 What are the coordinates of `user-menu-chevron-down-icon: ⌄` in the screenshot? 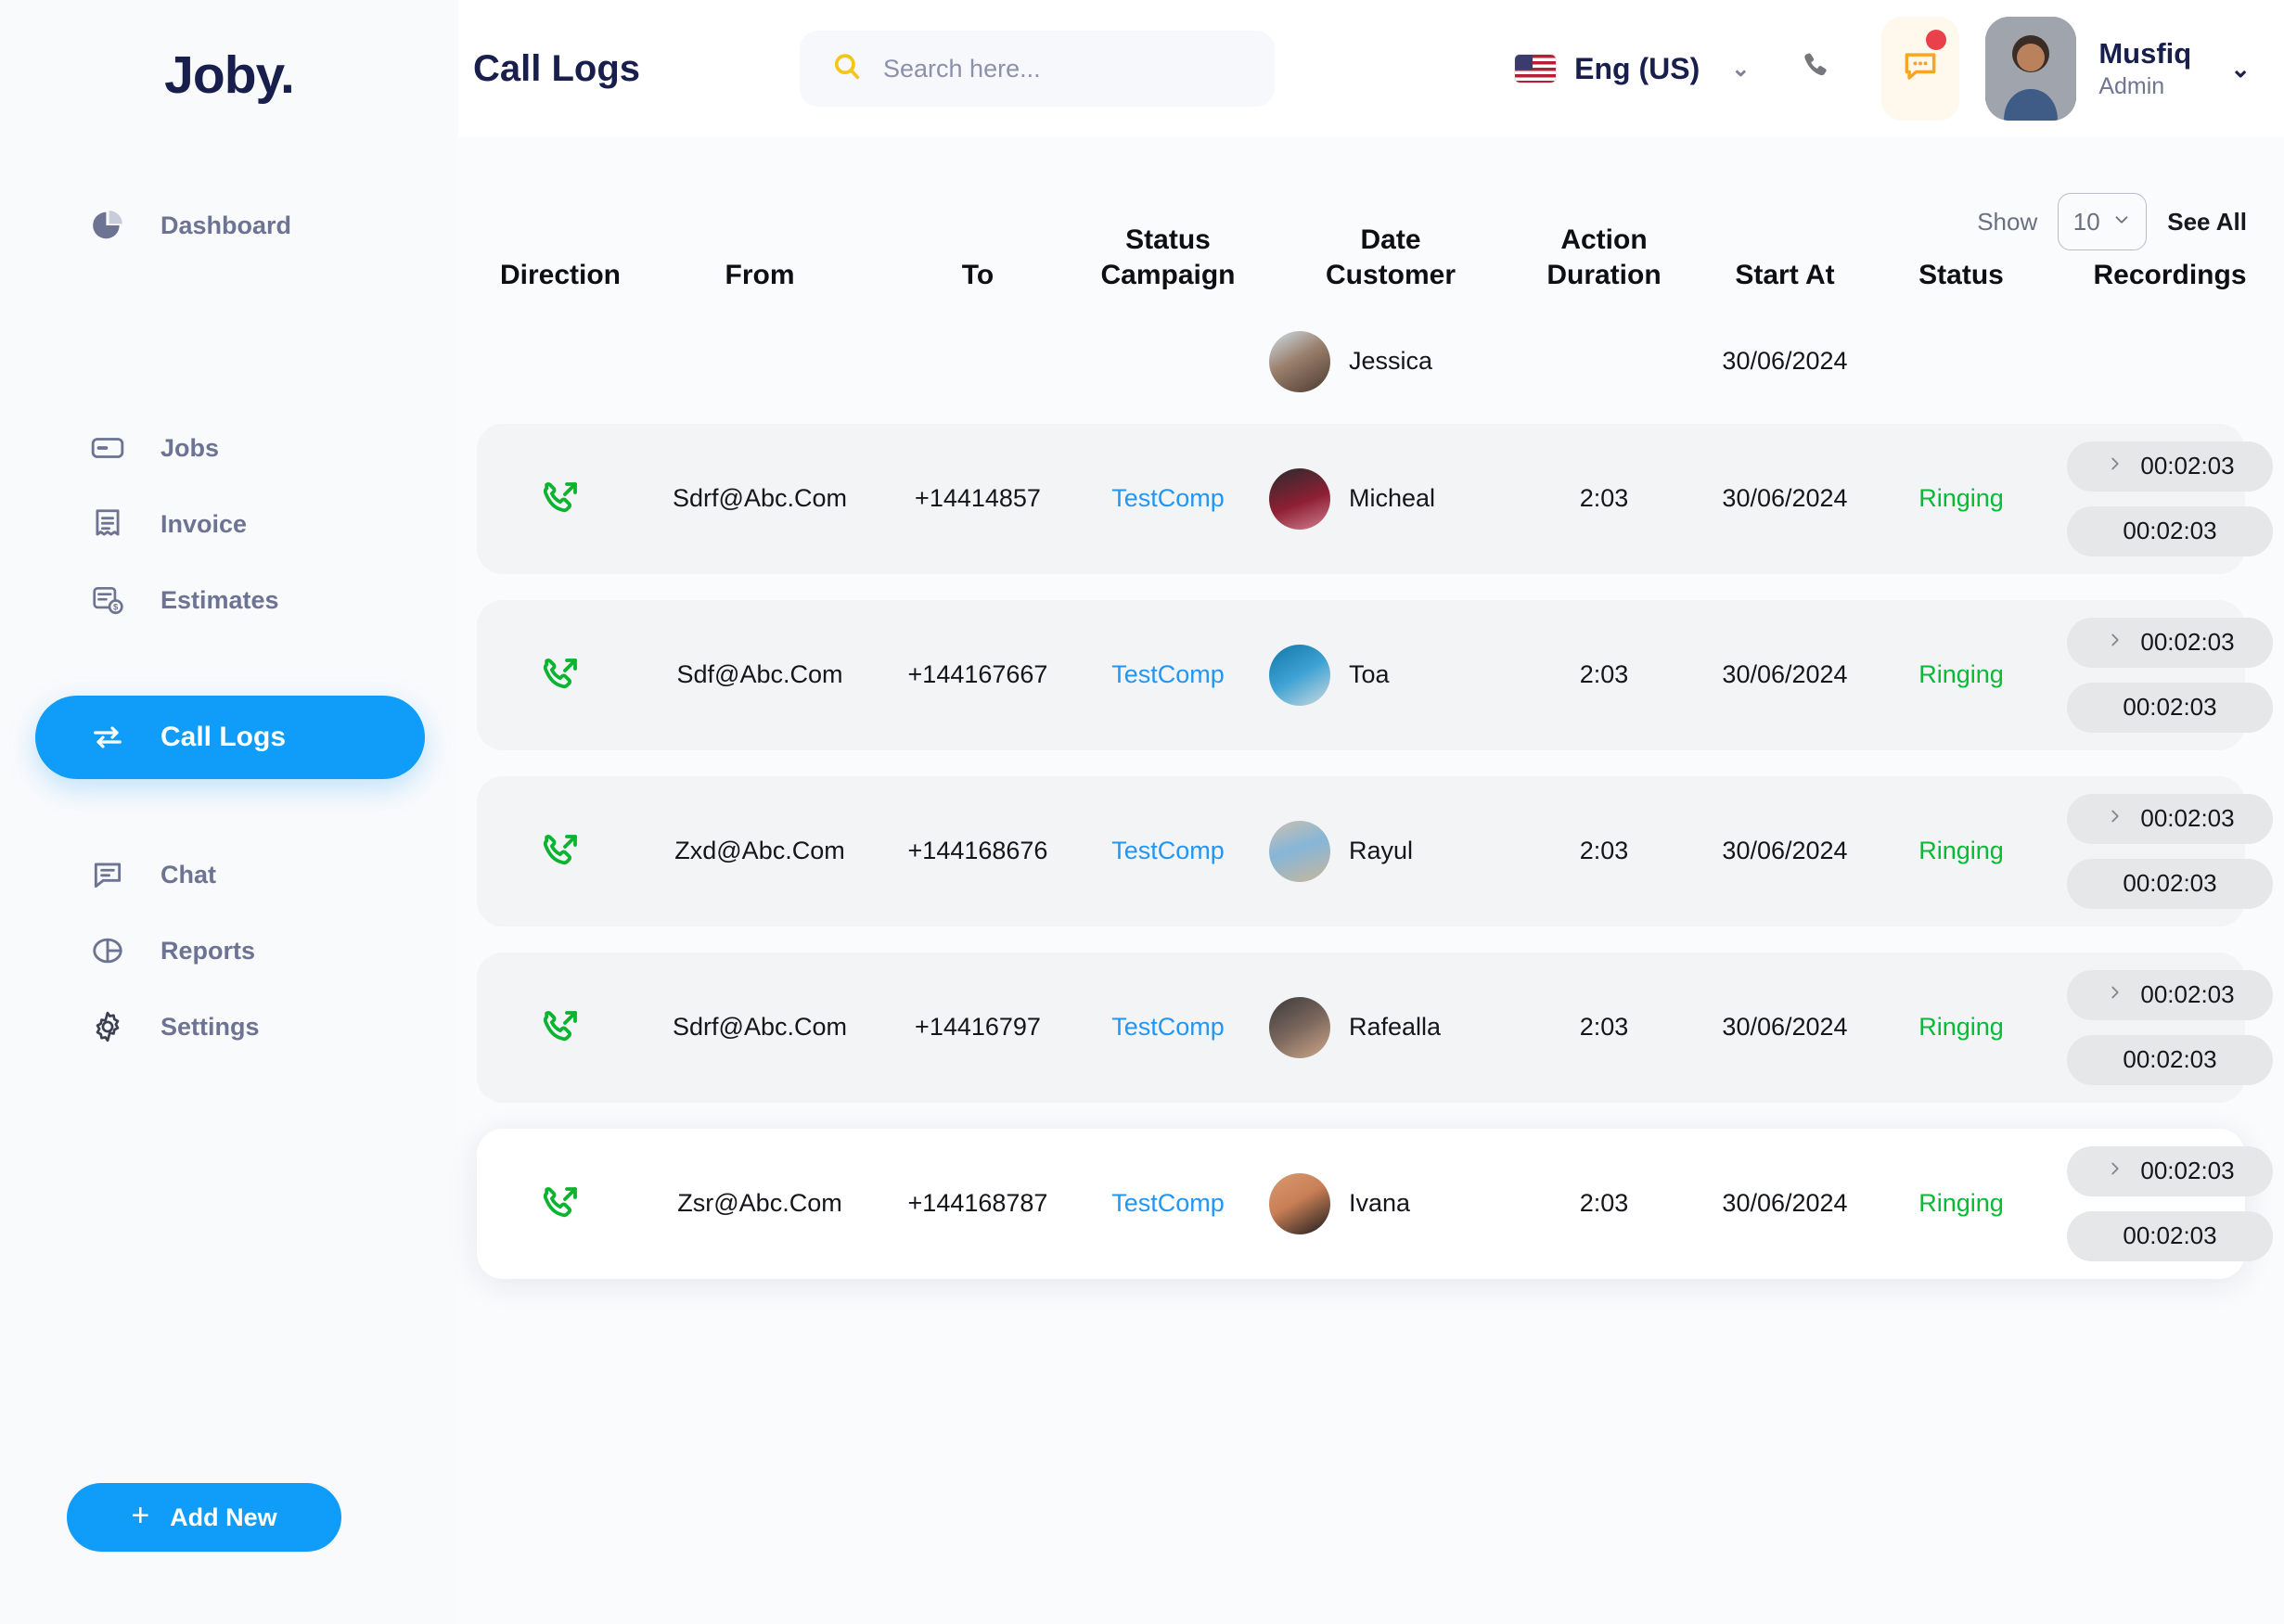 It's located at (2240, 69).